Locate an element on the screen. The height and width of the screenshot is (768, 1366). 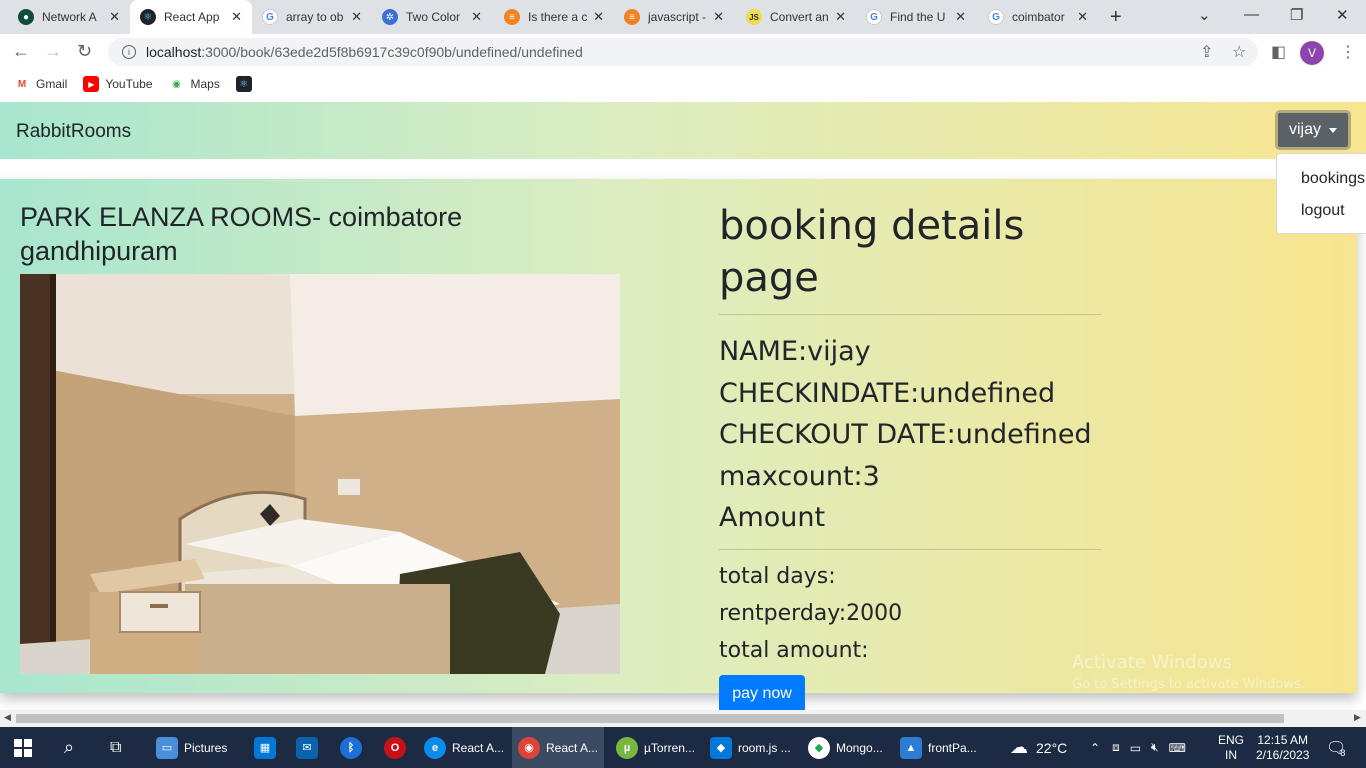
notification-center: 🗨︎ 8 is located at coordinates (1336, 747).